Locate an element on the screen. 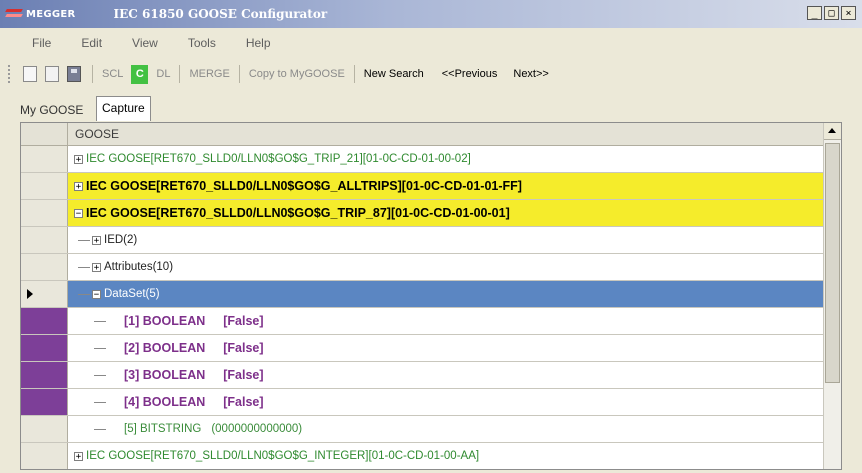 The height and width of the screenshot is (473, 862). next-button: Next>> is located at coordinates (530, 74).